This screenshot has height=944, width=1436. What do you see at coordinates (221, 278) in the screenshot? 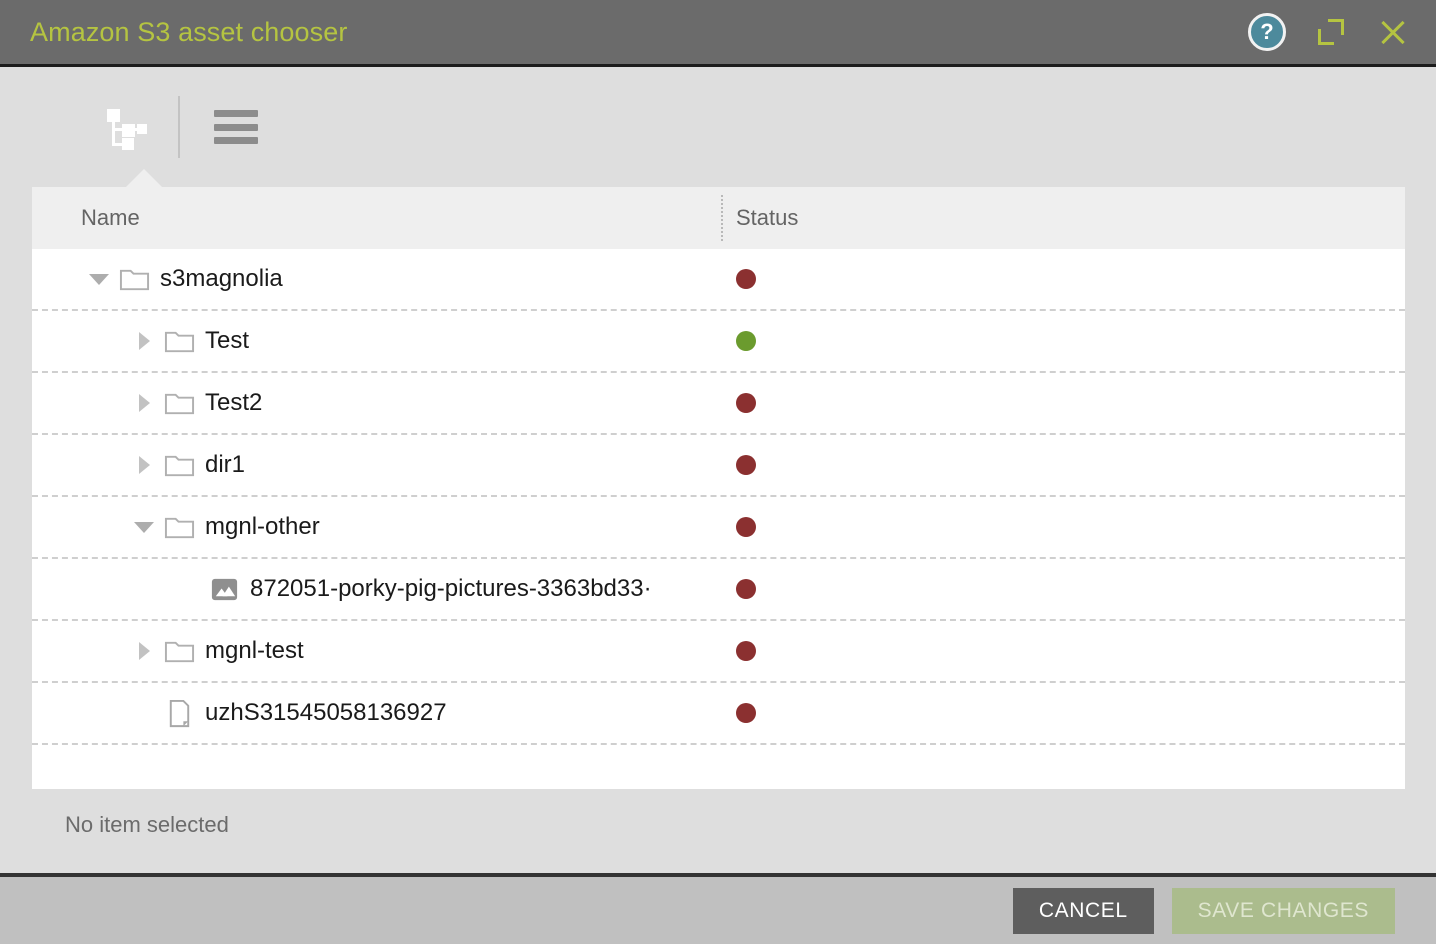
I see `node-label: s3magnolia` at bounding box center [221, 278].